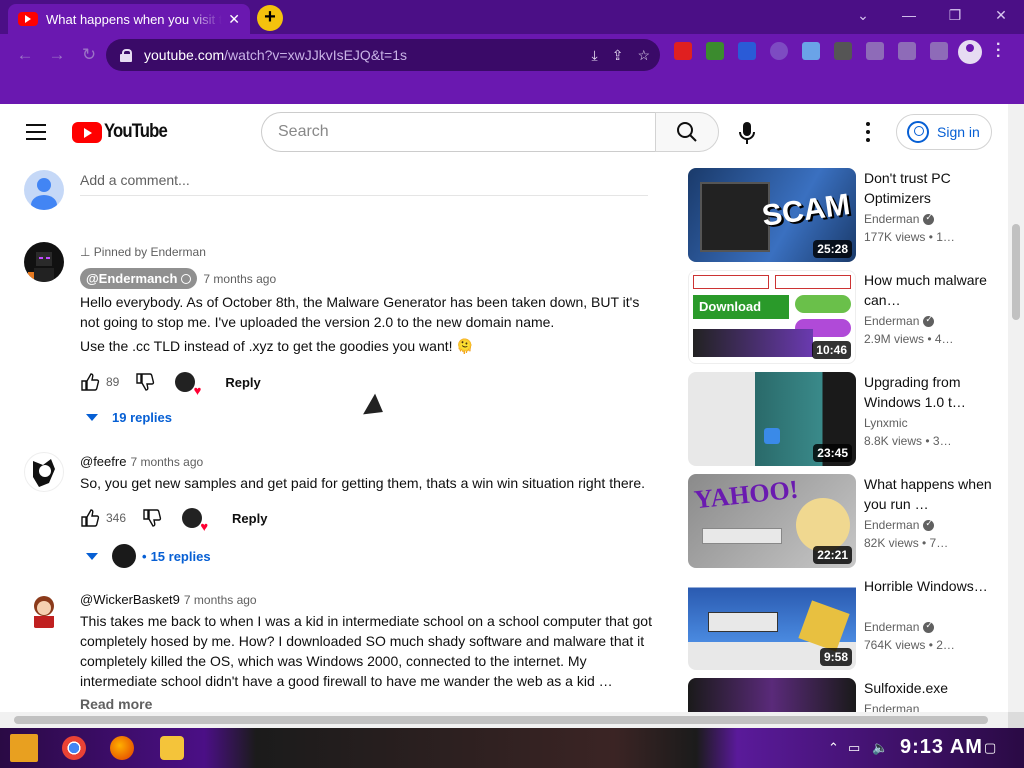 The image size is (1024, 768). I want to click on microphone-icon, so click(747, 133).